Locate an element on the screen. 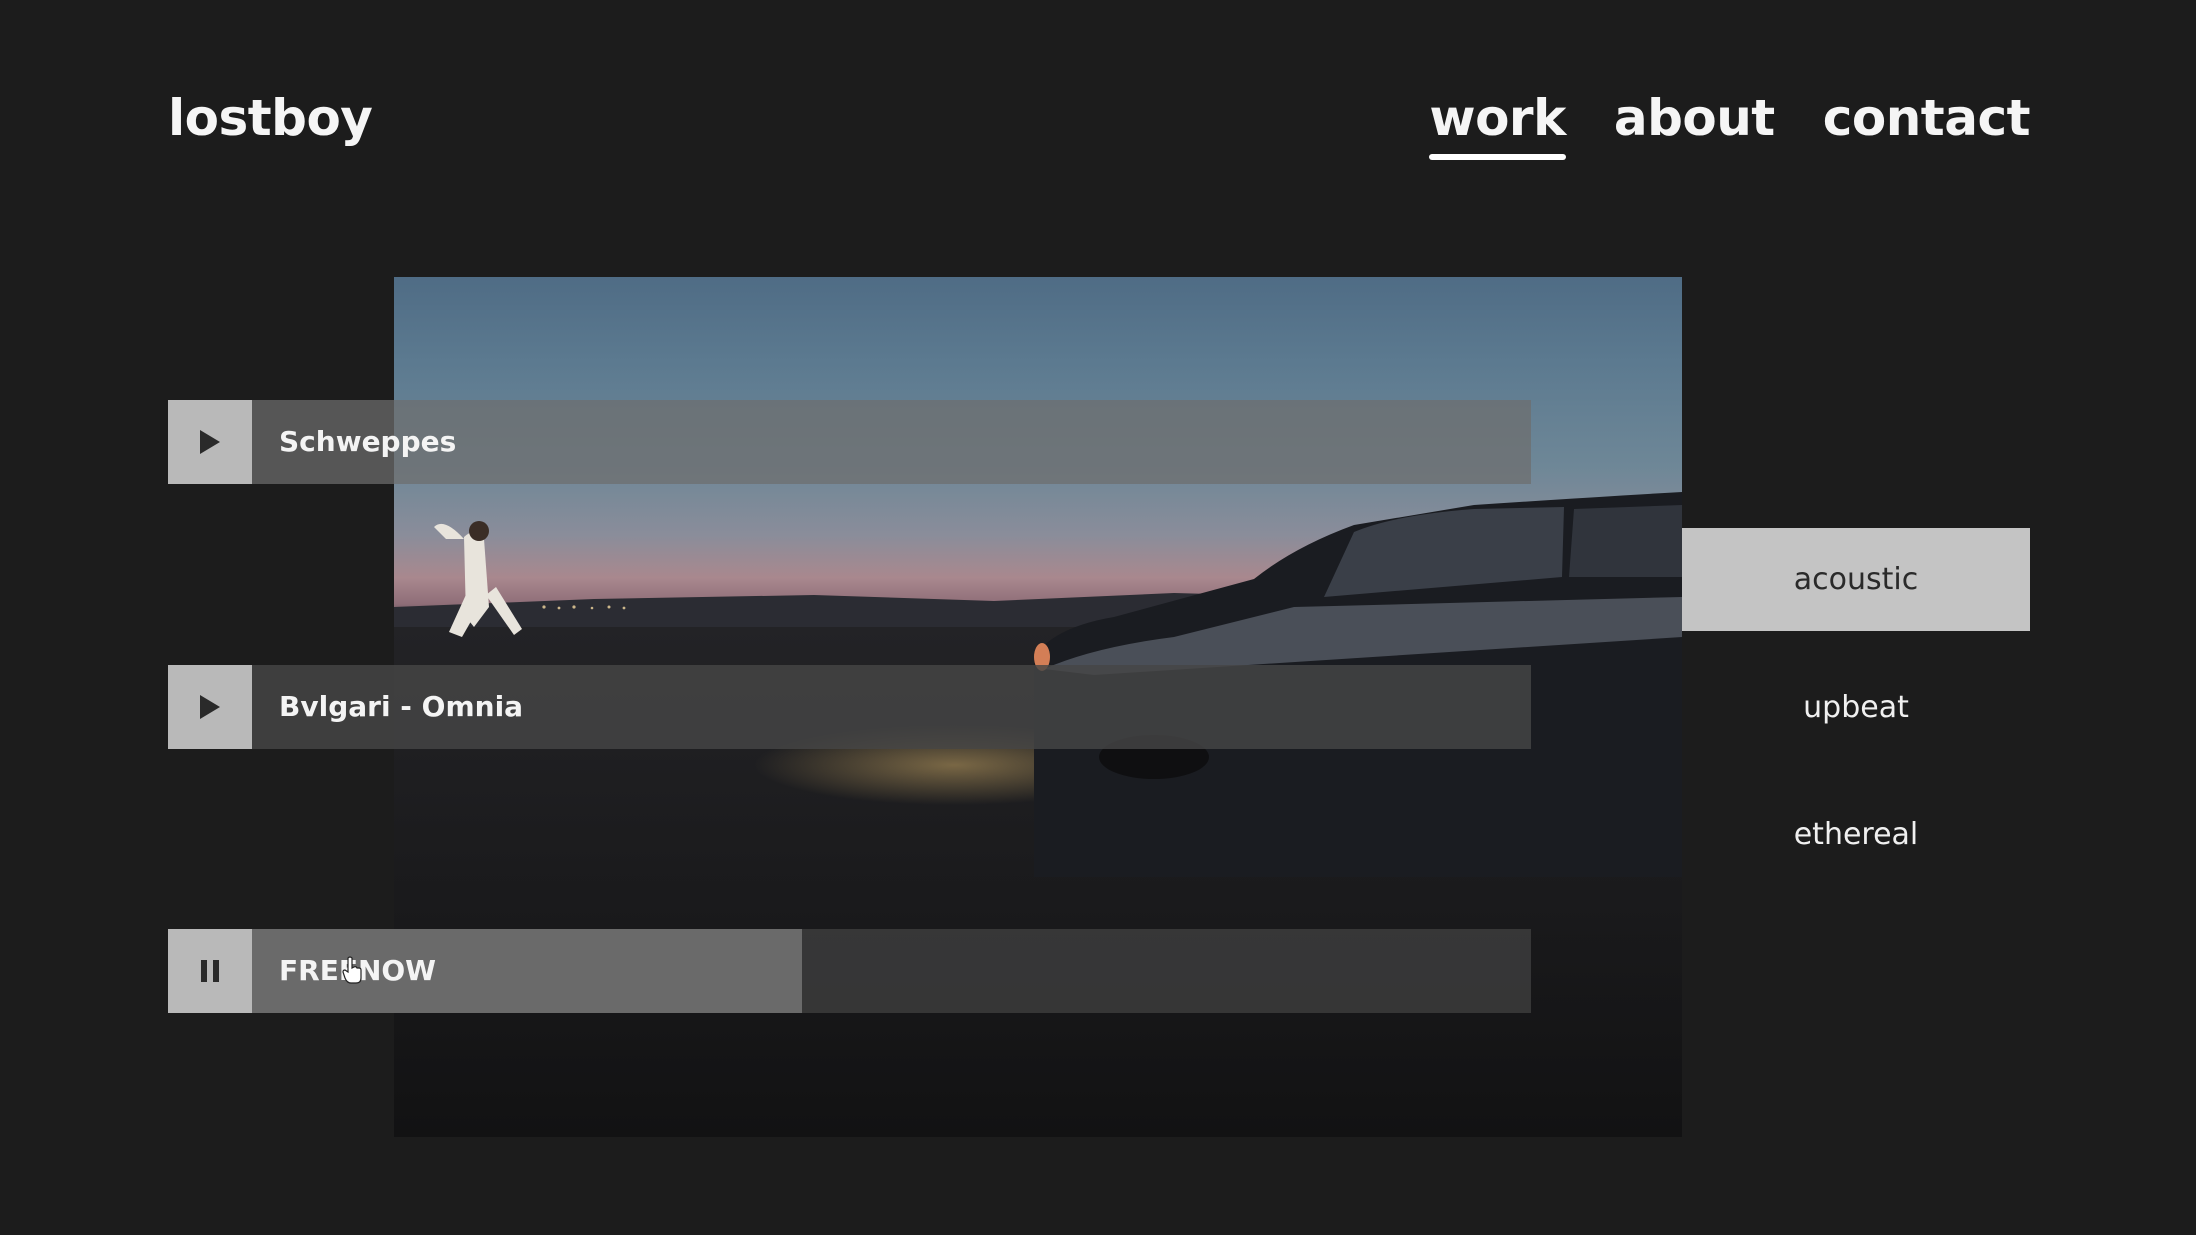 The height and width of the screenshot is (1235, 2196). nav-contact: contact is located at coordinates (1927, 118).